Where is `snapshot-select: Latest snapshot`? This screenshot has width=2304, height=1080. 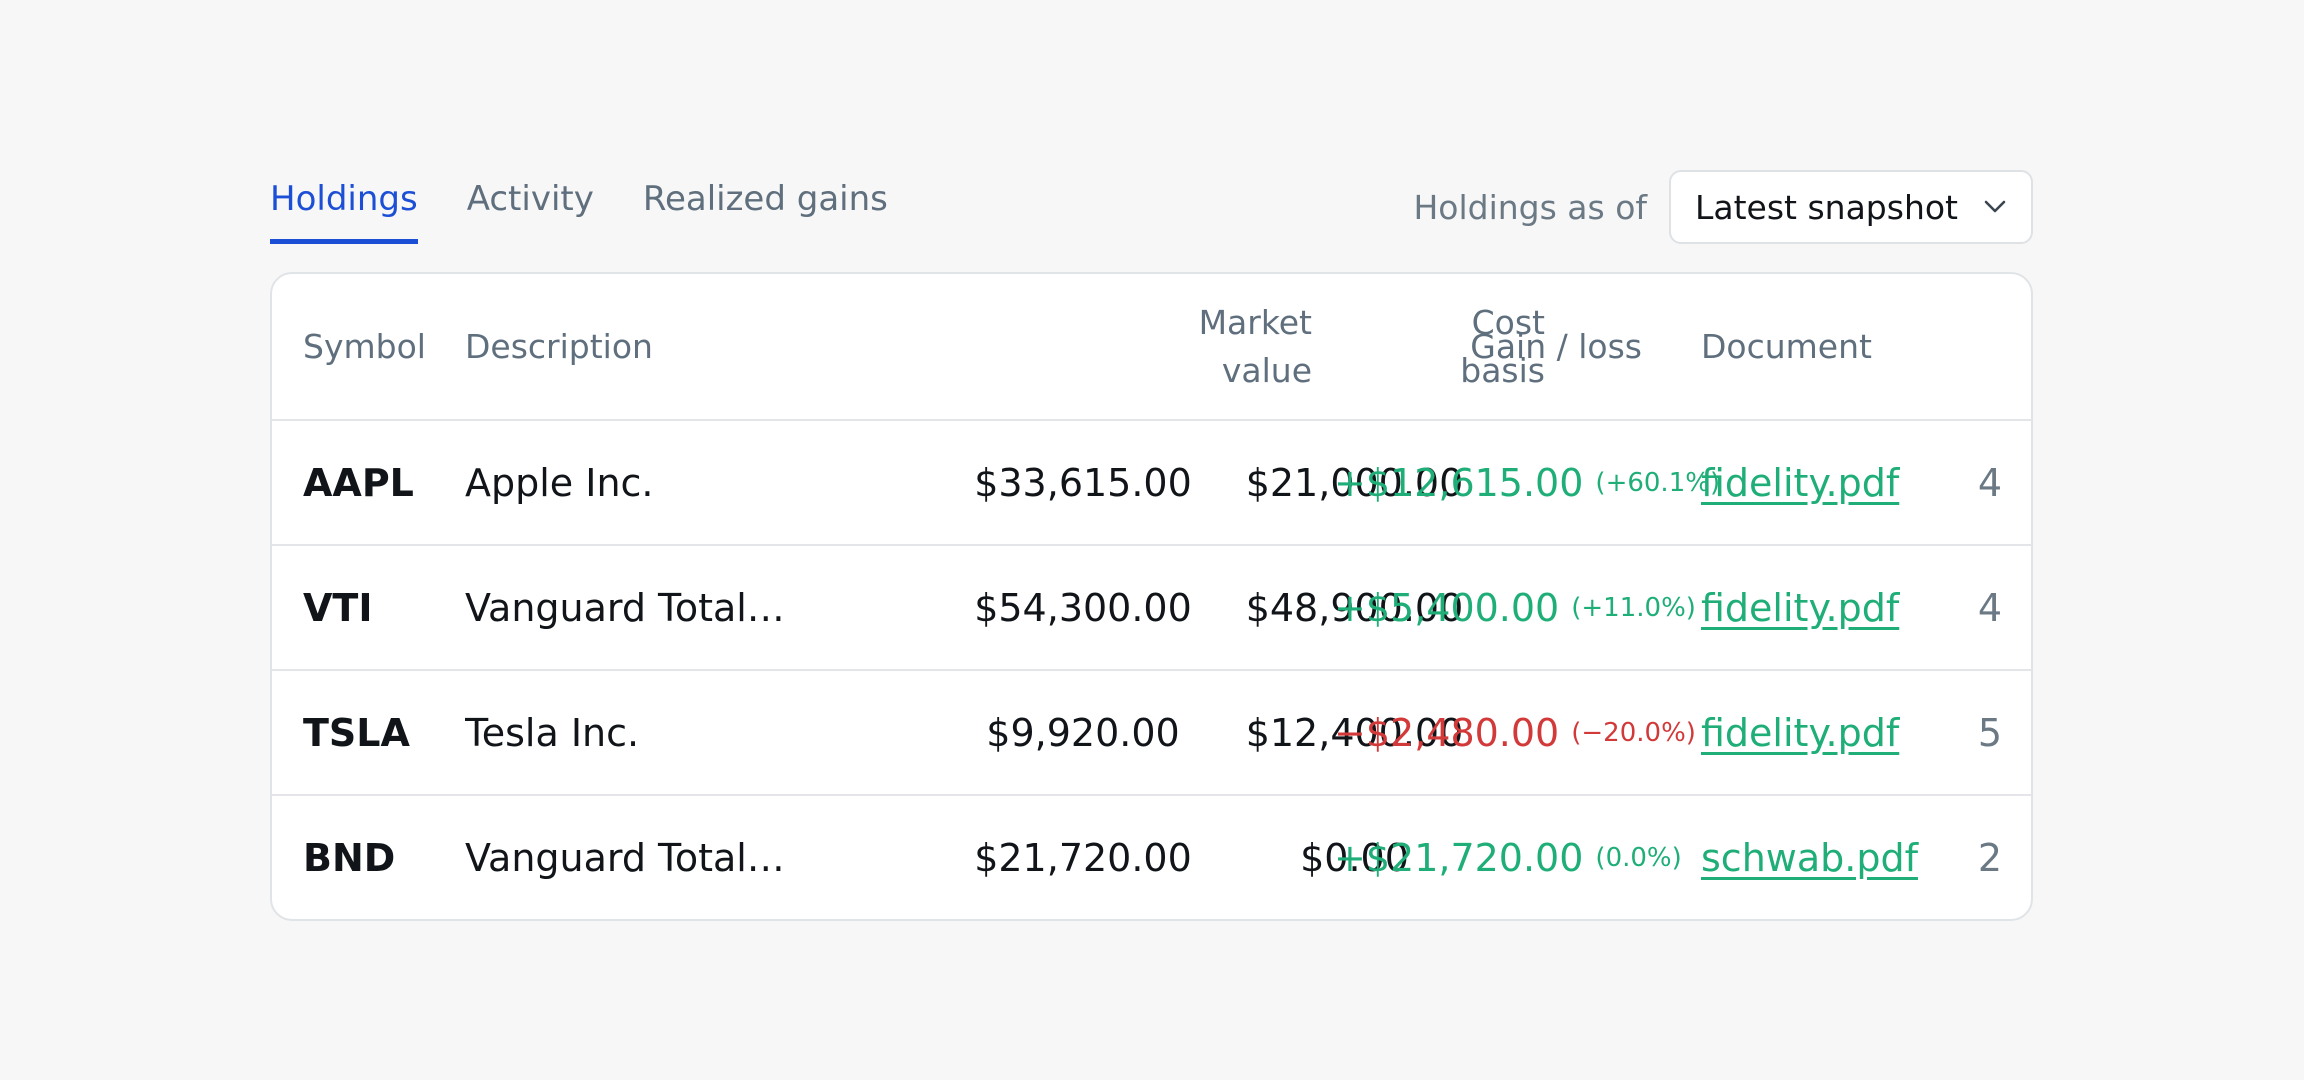
snapshot-select: Latest snapshot is located at coordinates (1851, 207).